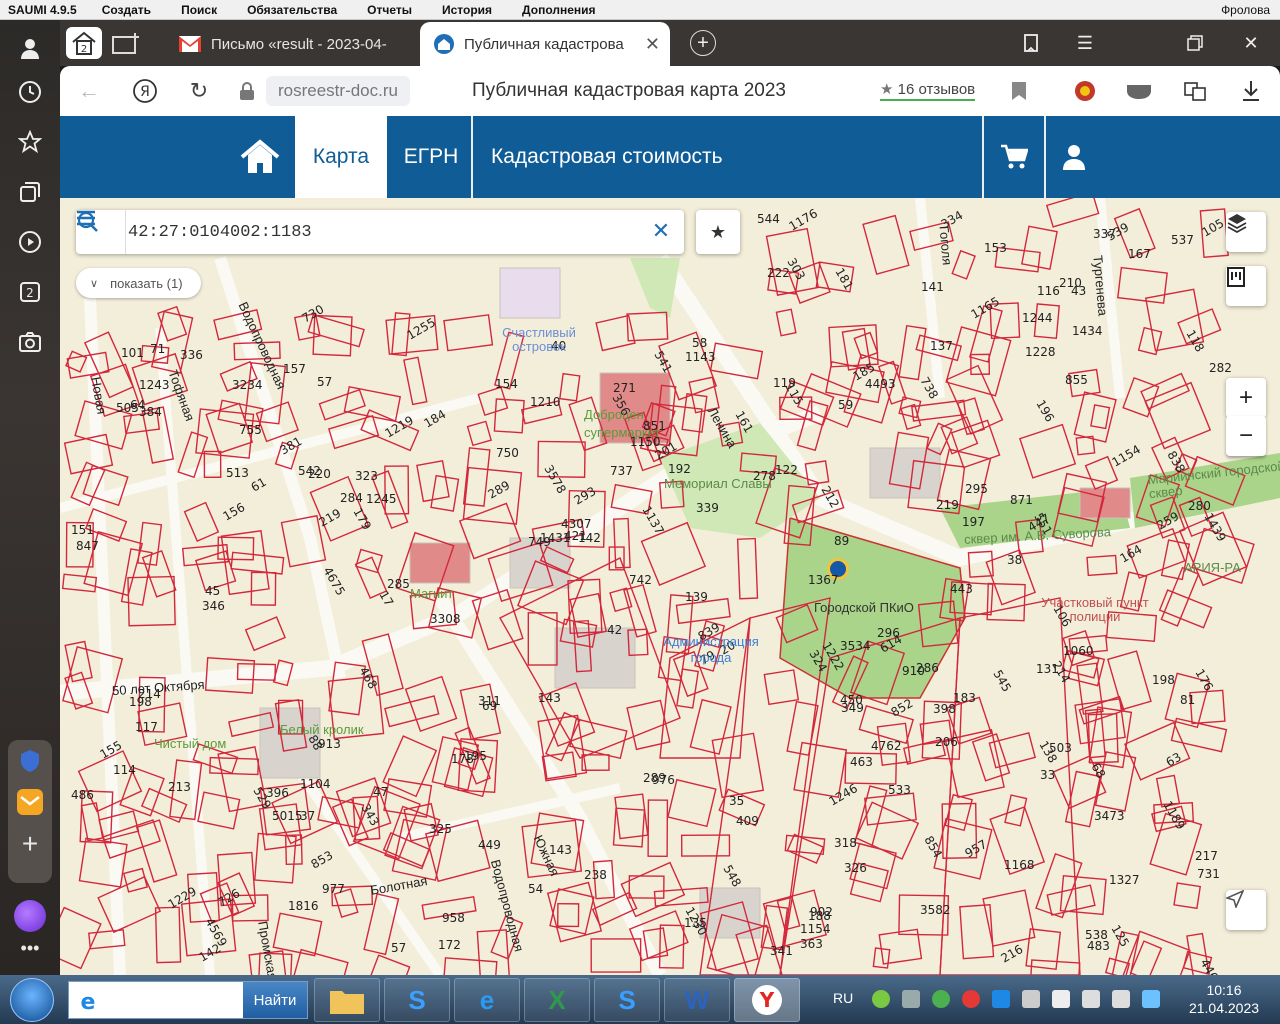 This screenshot has height=1024, width=1280. What do you see at coordinates (539, 340) in the screenshot?
I see `poi-label: Счастливый островок` at bounding box center [539, 340].